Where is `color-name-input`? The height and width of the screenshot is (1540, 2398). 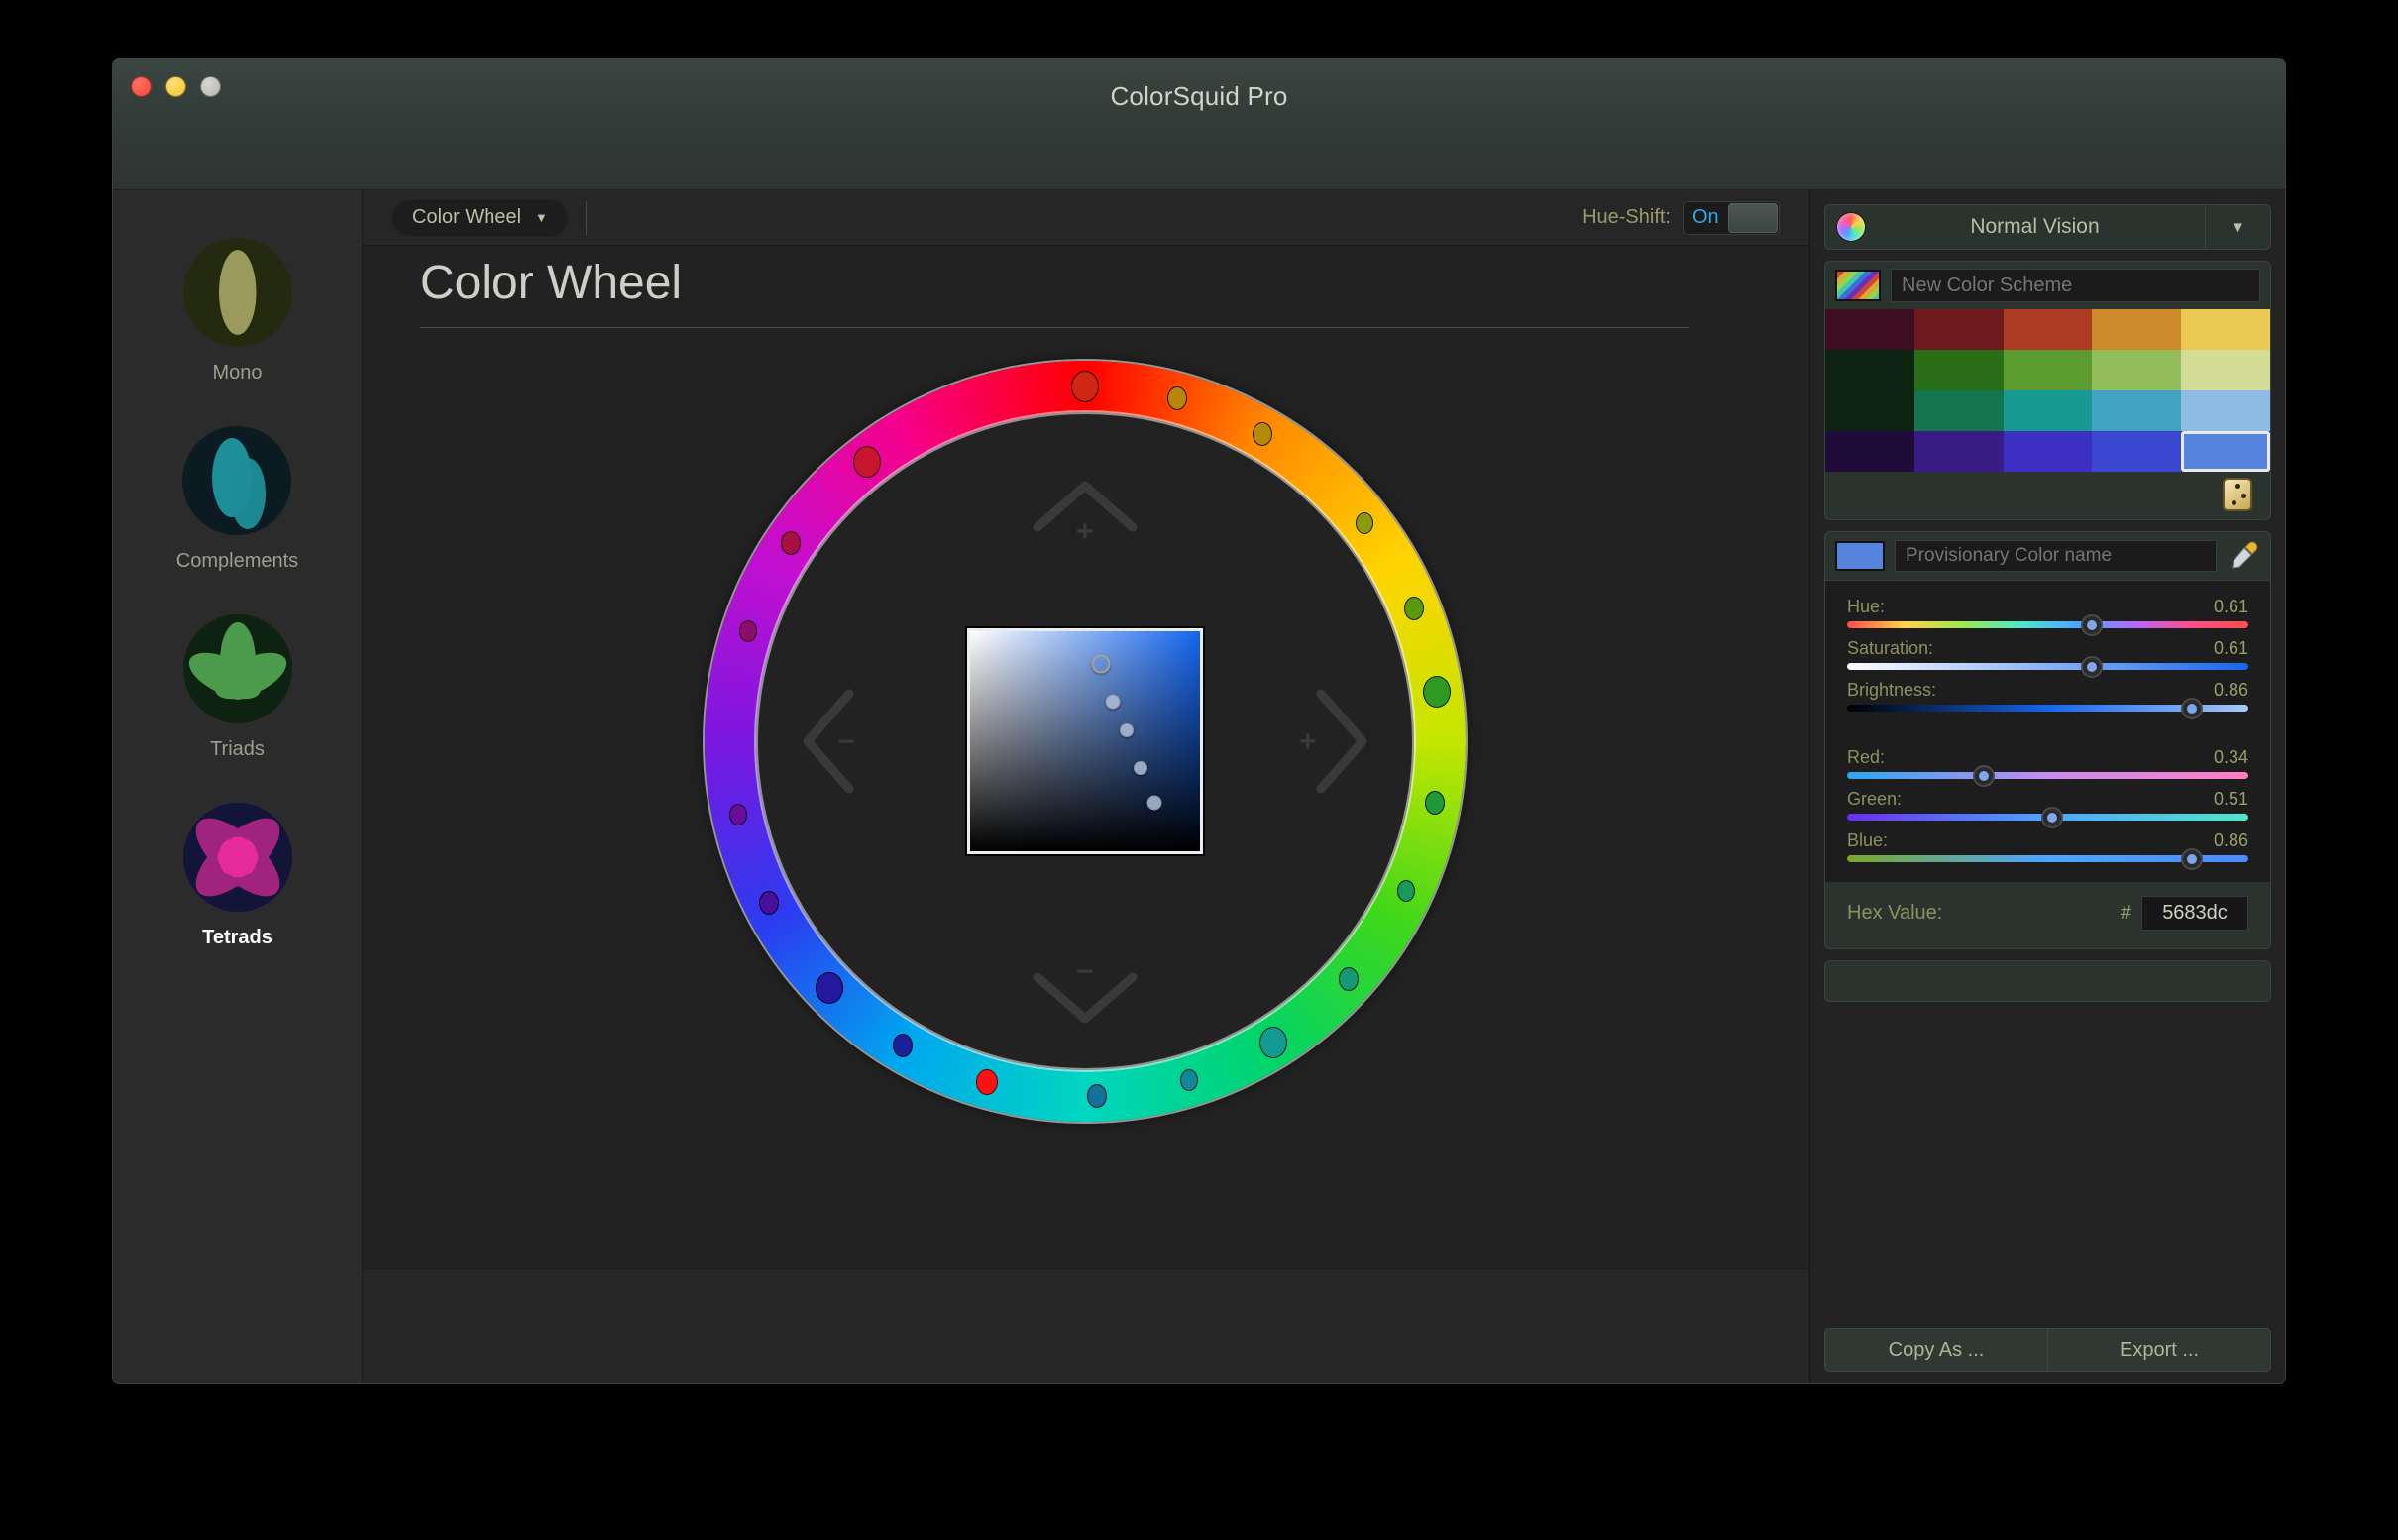
color-name-input is located at coordinates (2056, 556).